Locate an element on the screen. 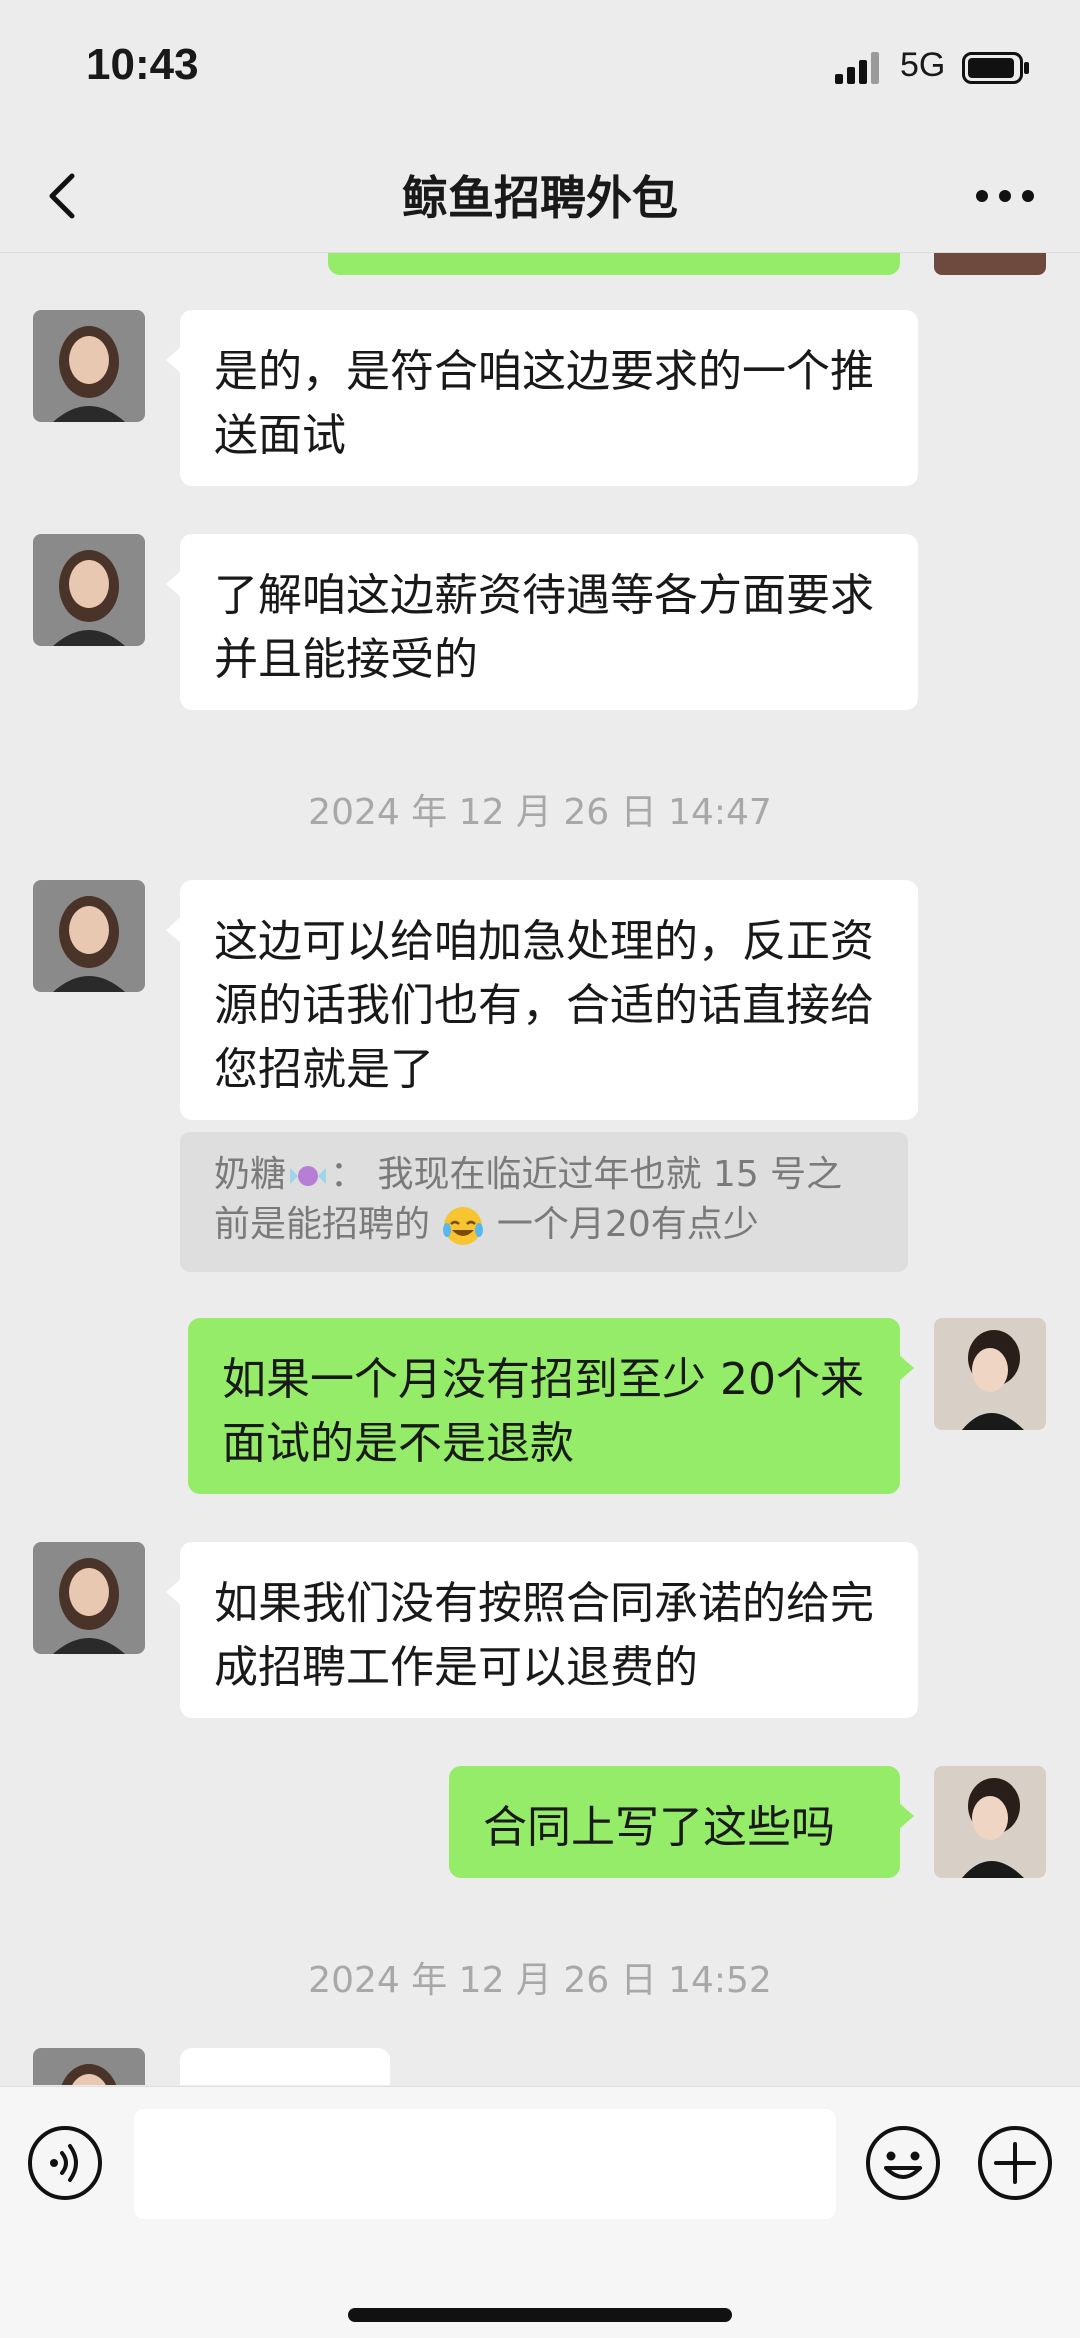 This screenshot has width=1080, height=2338. message-bubble-out is located at coordinates (614, 264).